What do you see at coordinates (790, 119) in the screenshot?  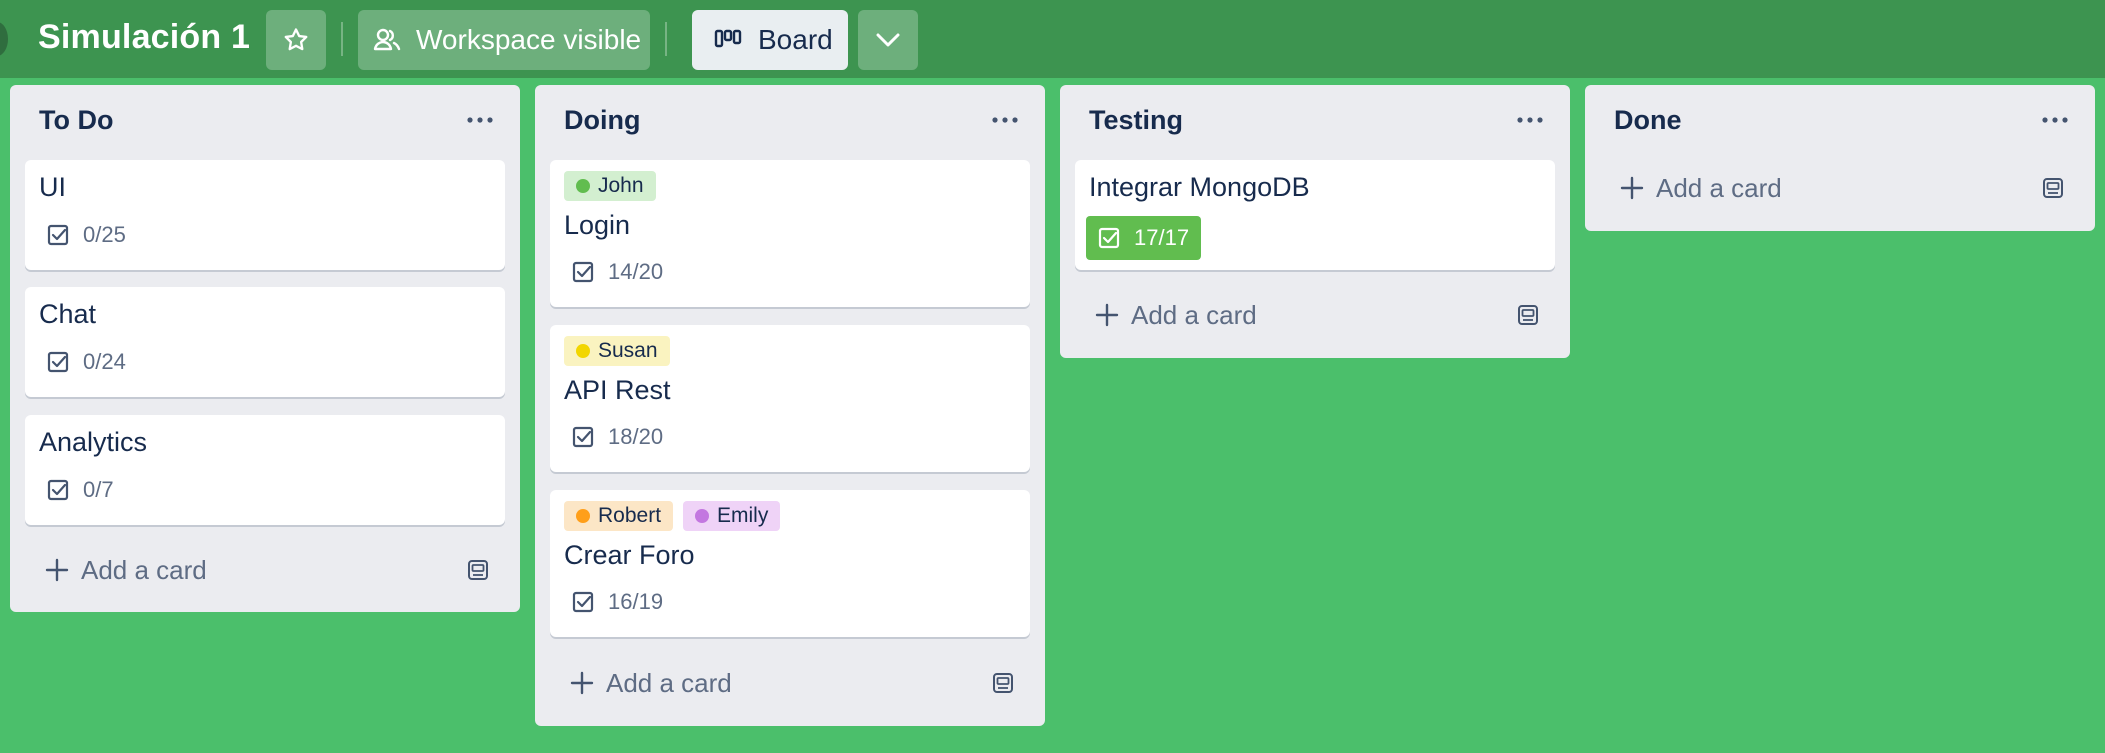 I see `list-header: Doing` at bounding box center [790, 119].